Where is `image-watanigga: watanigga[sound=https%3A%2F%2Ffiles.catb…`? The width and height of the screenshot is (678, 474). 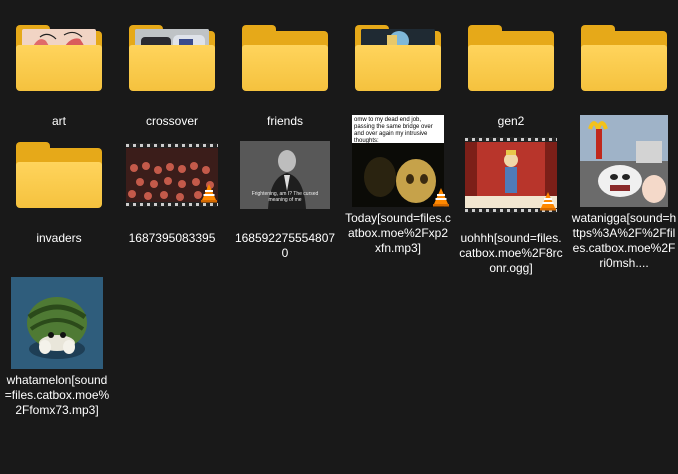 image-watanigga: watanigga[sound=https%3A%2F%2Ffiles.catb… is located at coordinates (623, 192).